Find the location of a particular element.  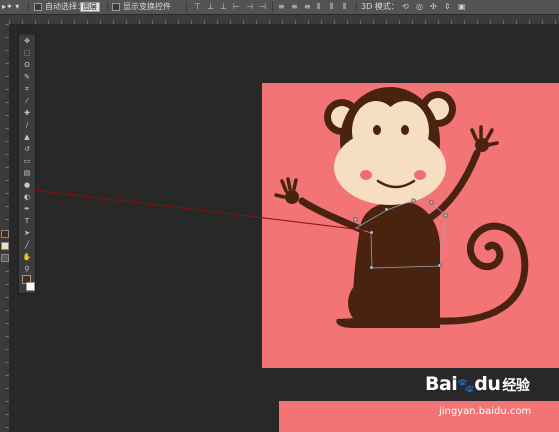

logo-text-suffix: du is located at coordinates (487, 384).